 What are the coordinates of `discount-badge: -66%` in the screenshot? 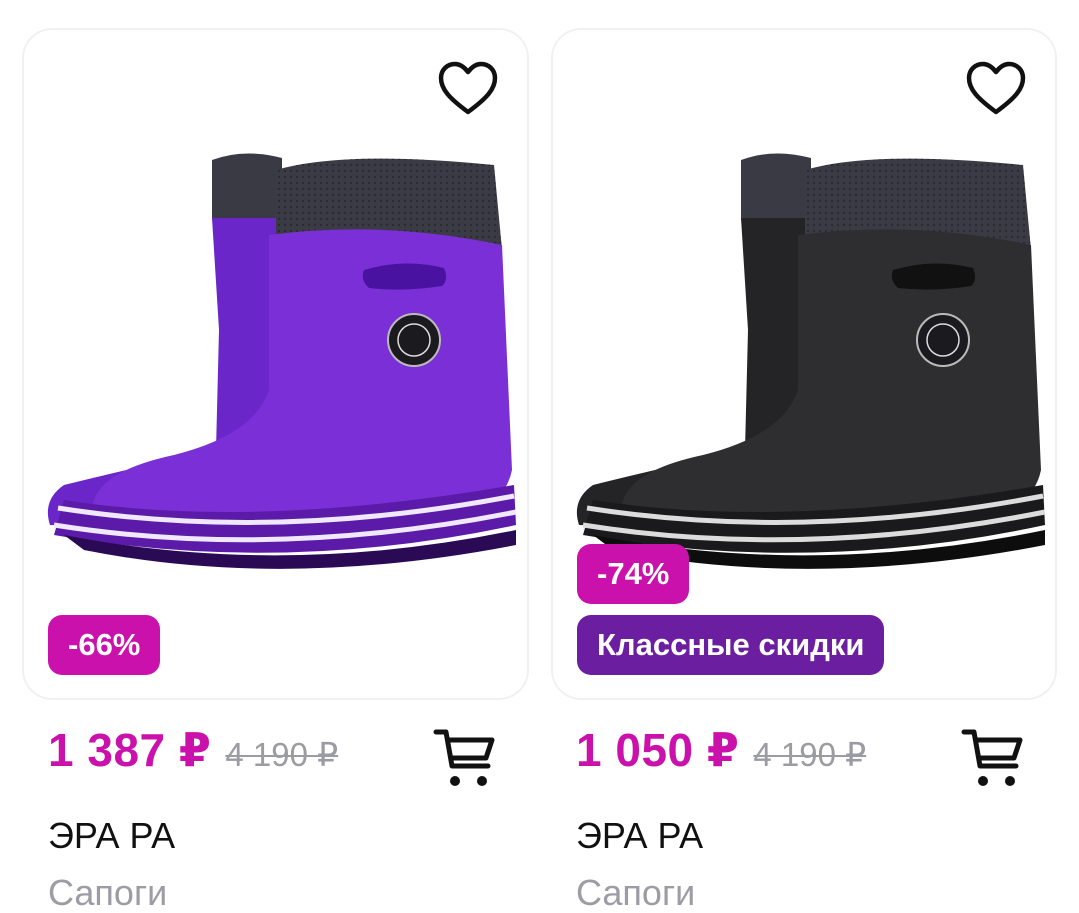 It's located at (104, 645).